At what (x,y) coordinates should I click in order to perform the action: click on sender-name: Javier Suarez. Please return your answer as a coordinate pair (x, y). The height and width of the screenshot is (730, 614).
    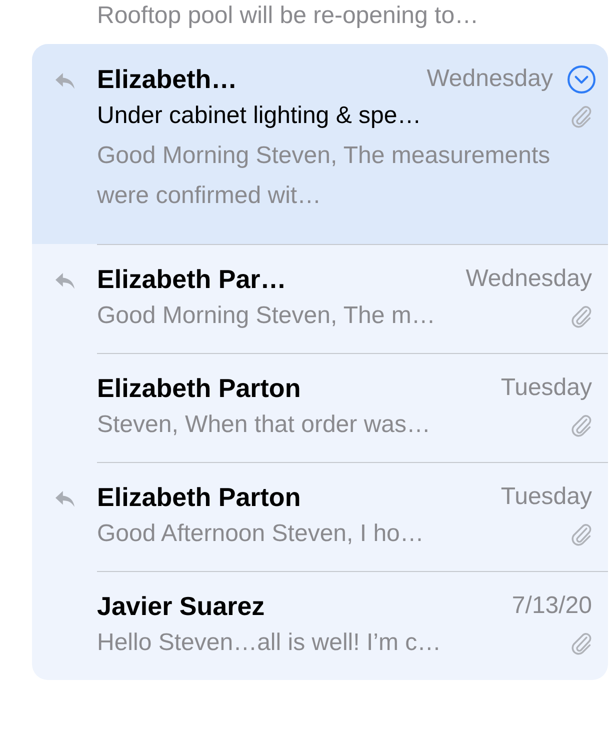
    Looking at the image, I should click on (181, 606).